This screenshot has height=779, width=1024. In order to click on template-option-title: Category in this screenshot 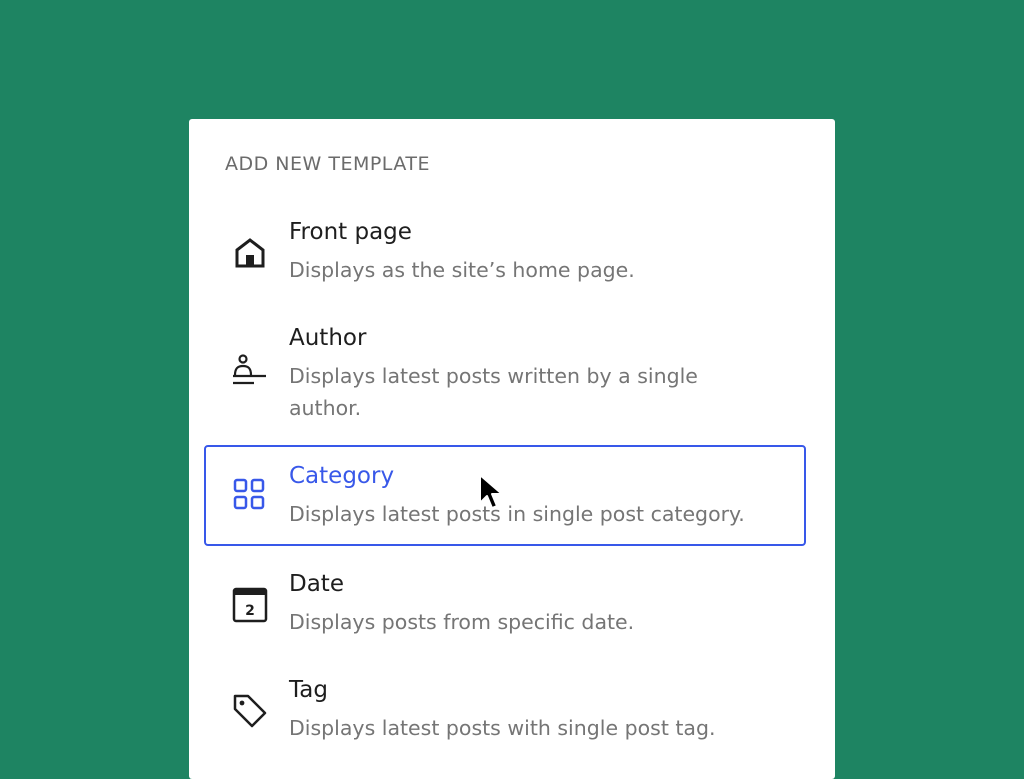, I will do `click(342, 476)`.